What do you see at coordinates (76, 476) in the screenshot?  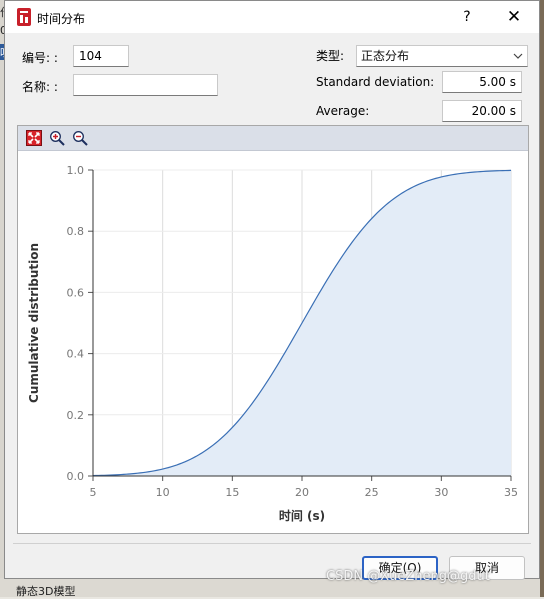 I see `y-tick-label: 0.0` at bounding box center [76, 476].